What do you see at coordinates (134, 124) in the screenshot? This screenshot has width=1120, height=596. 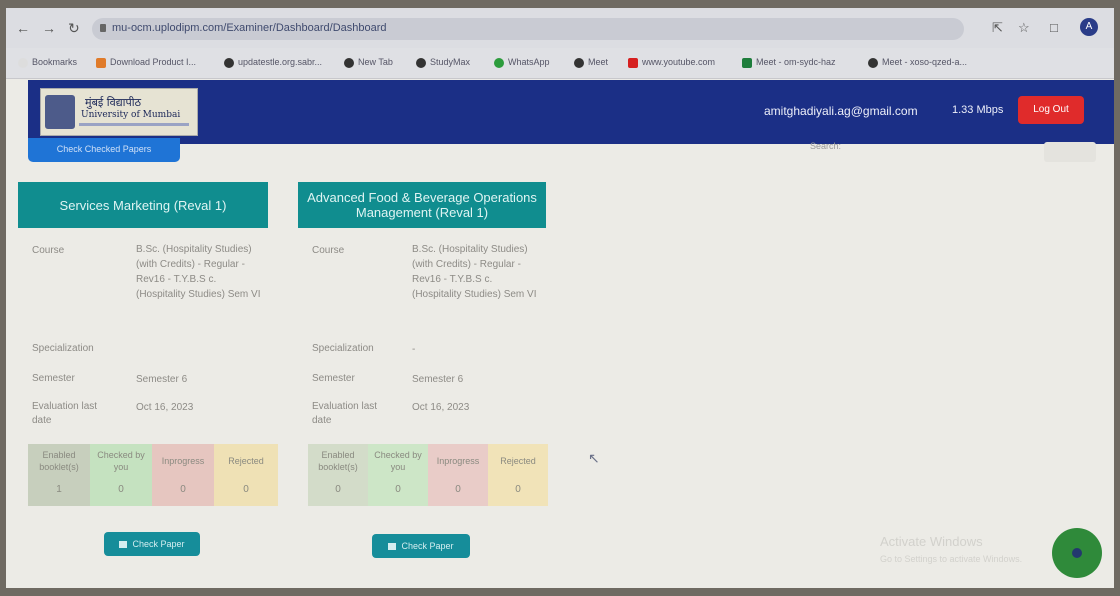 I see `logo-underline` at bounding box center [134, 124].